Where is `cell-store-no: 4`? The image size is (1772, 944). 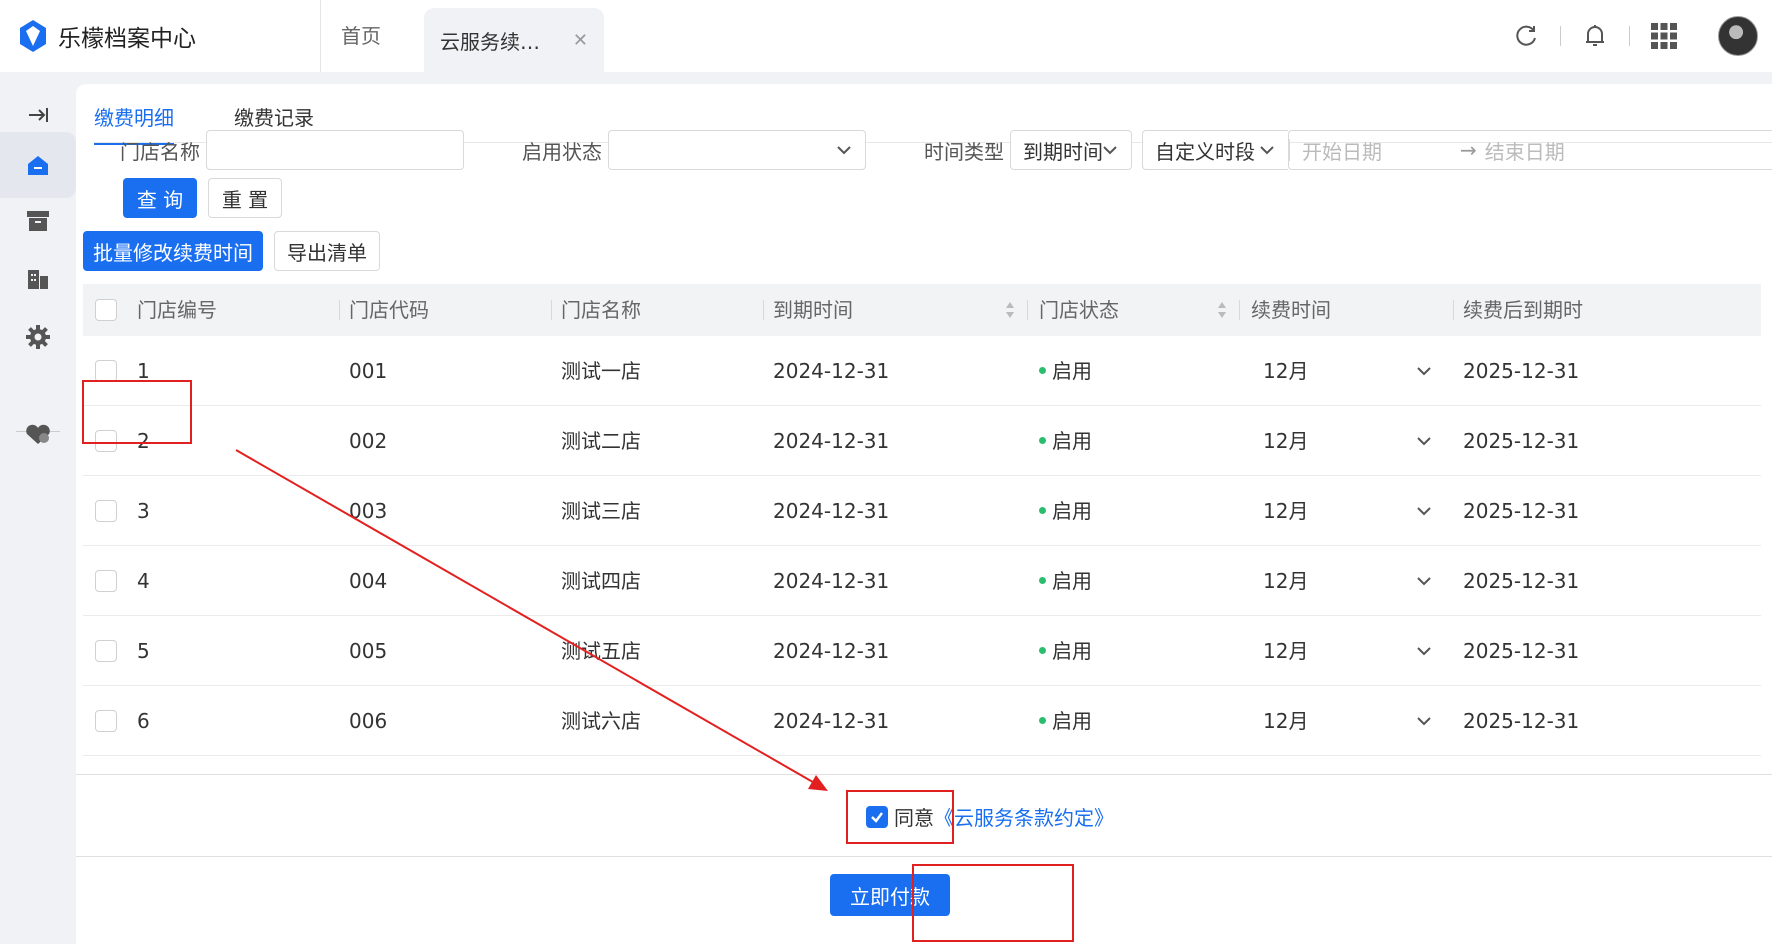
cell-store-no: 4 is located at coordinates (143, 581).